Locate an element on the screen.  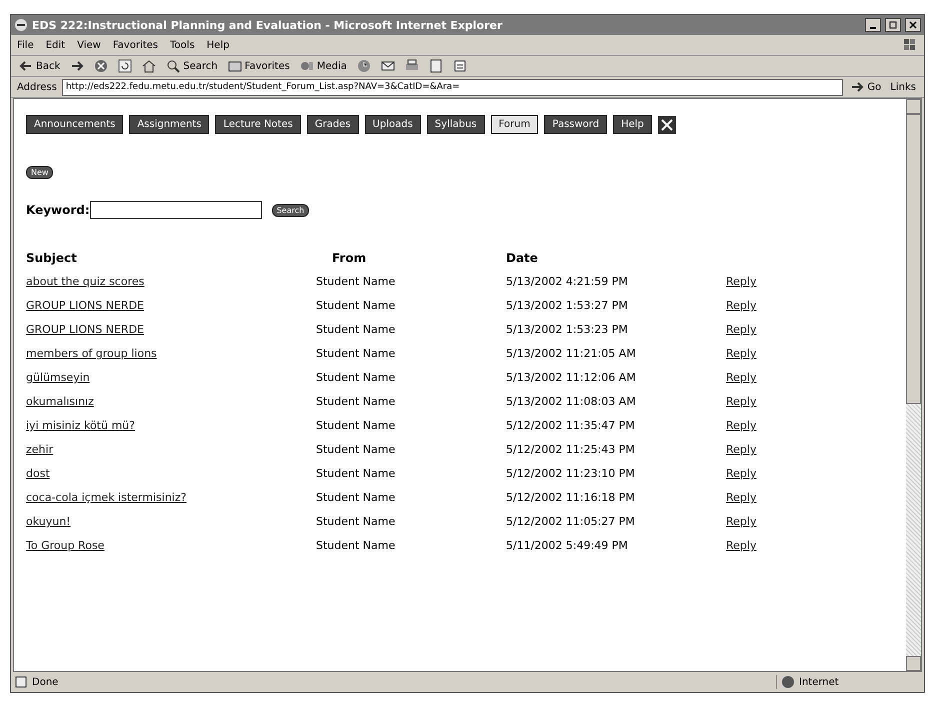
subject-link: dost is located at coordinates (38, 479).